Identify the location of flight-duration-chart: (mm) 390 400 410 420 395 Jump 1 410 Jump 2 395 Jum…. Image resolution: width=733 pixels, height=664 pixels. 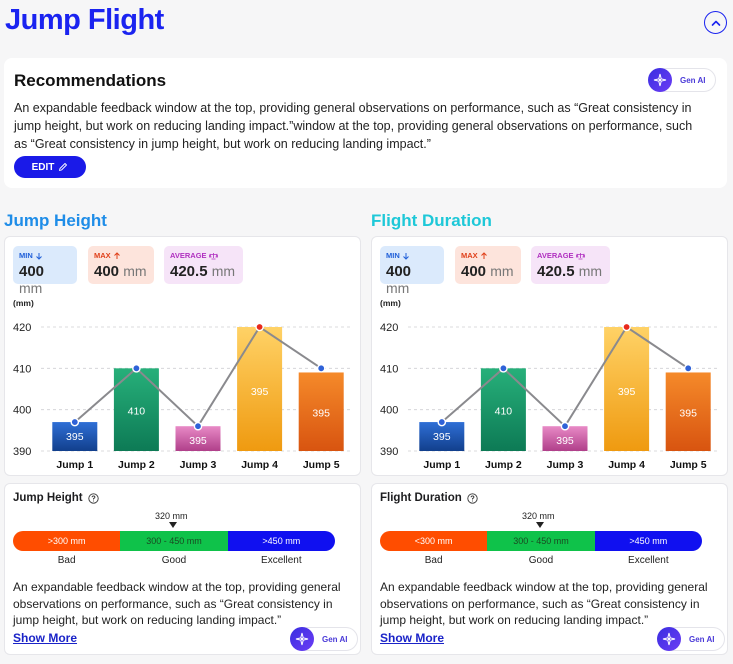
(550, 384).